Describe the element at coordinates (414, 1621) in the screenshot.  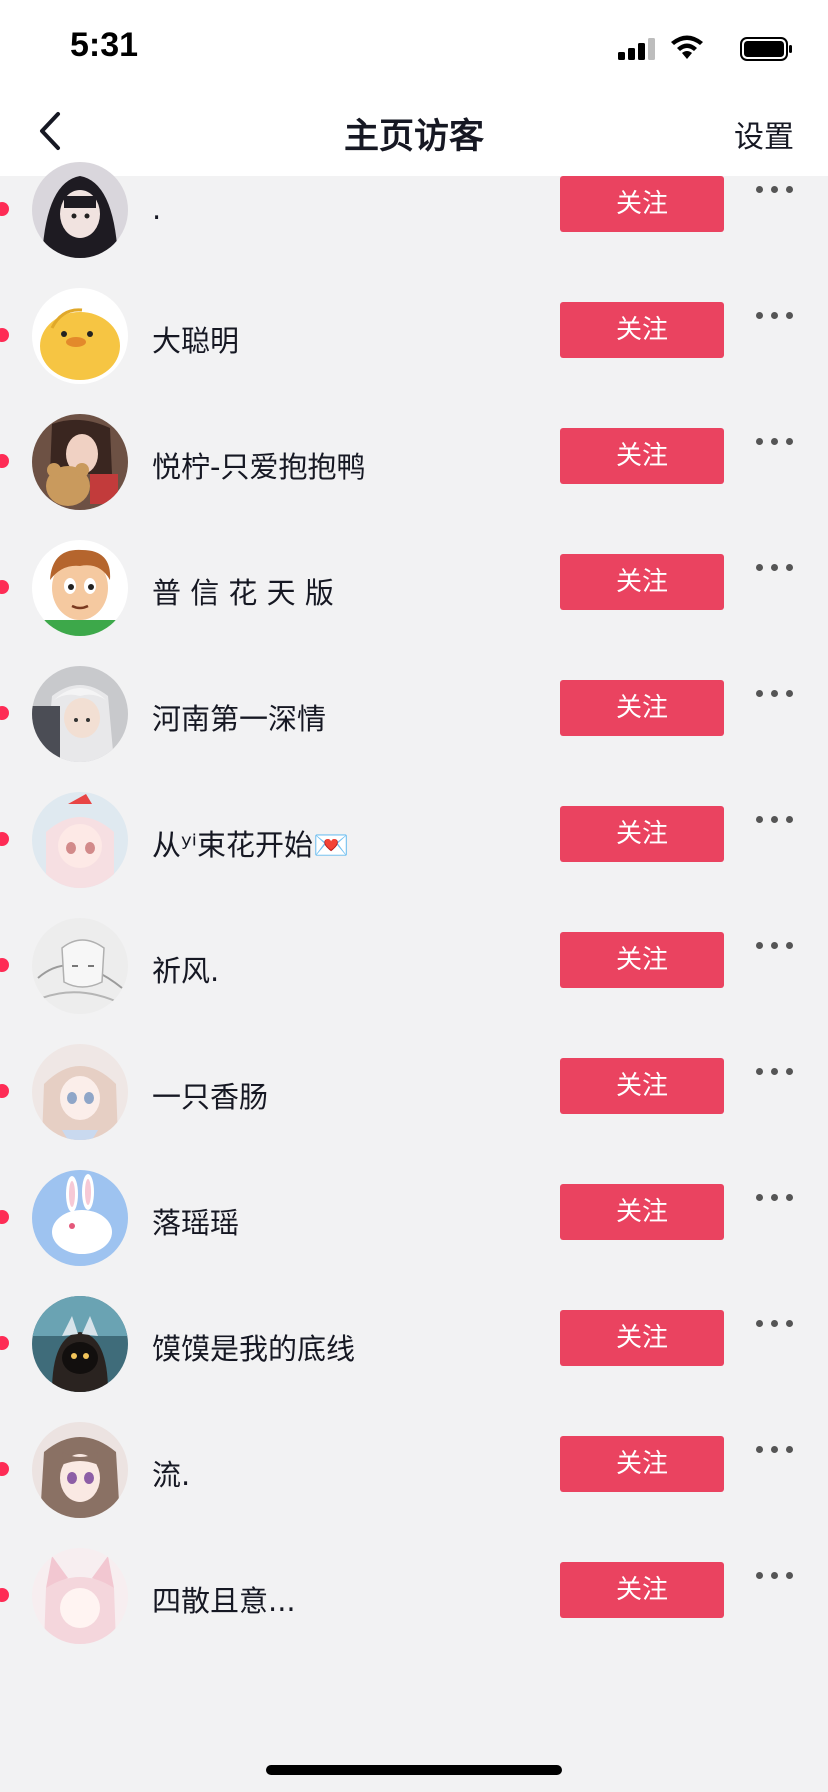
I see `visitor-row: 四散且意... 关注` at that location.